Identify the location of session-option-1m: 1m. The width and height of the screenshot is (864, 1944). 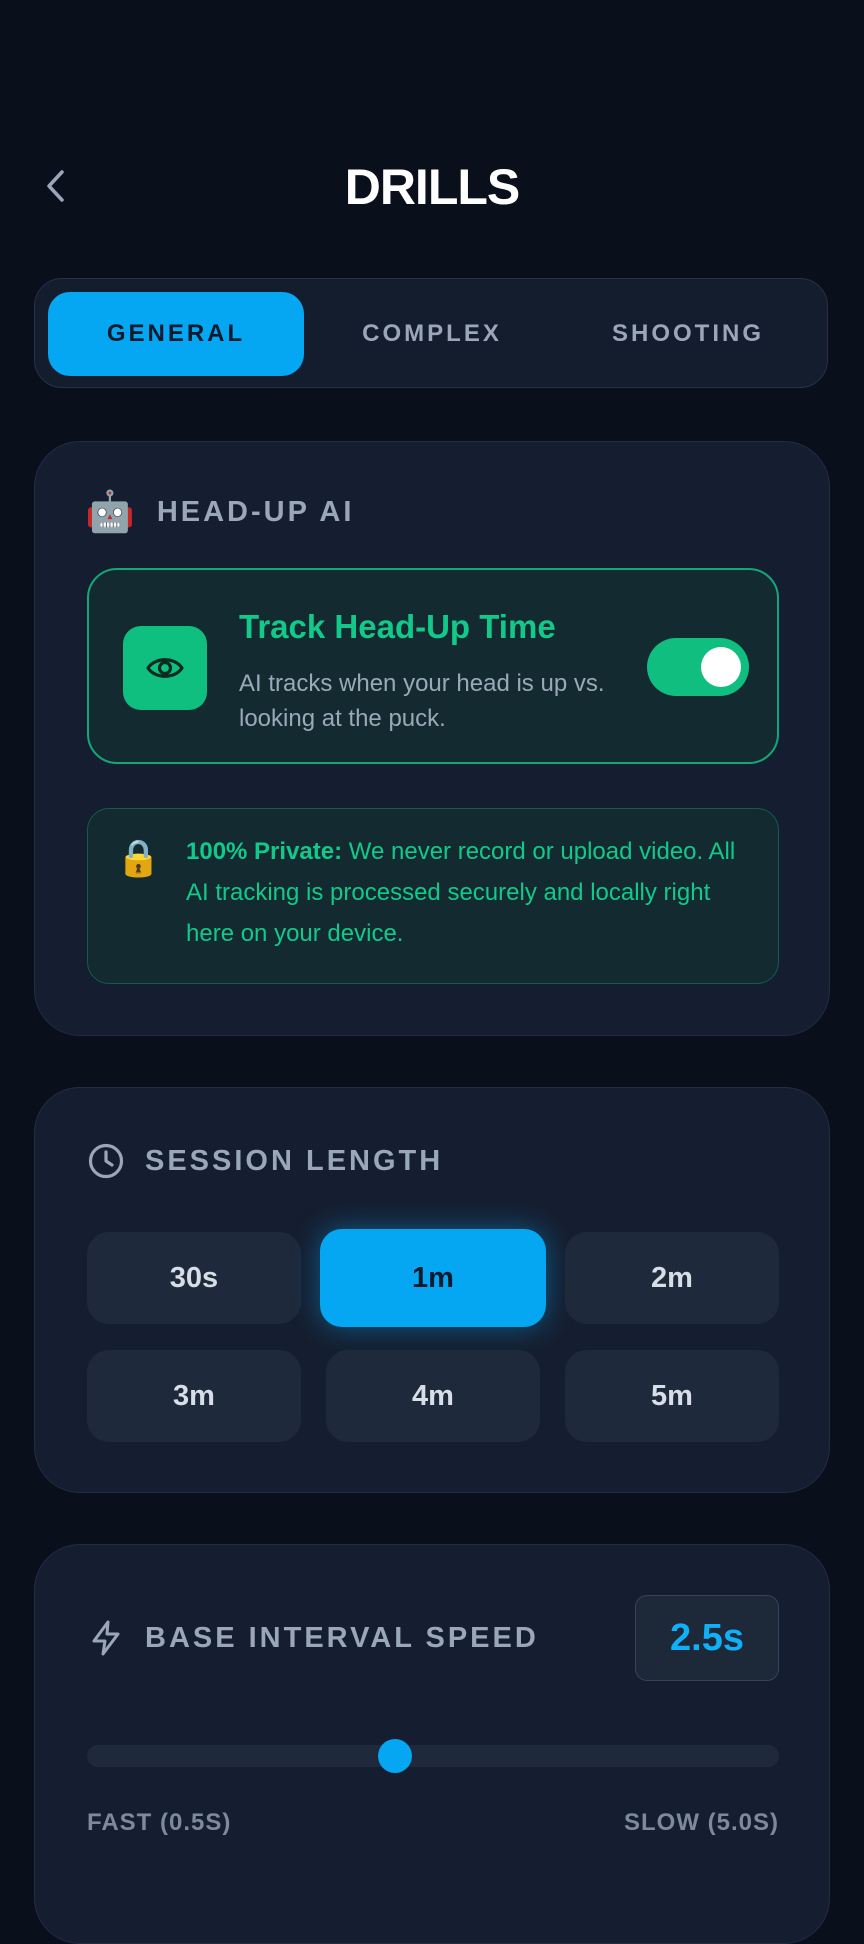
(433, 1278).